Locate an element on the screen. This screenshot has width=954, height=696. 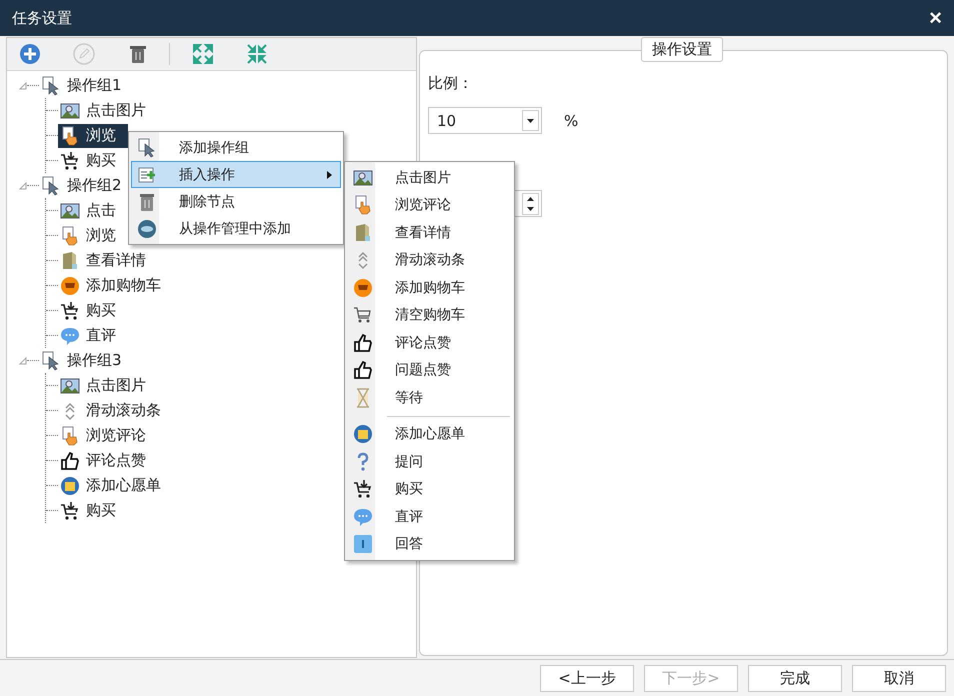
menu-item: 删除节点 is located at coordinates (236, 201).